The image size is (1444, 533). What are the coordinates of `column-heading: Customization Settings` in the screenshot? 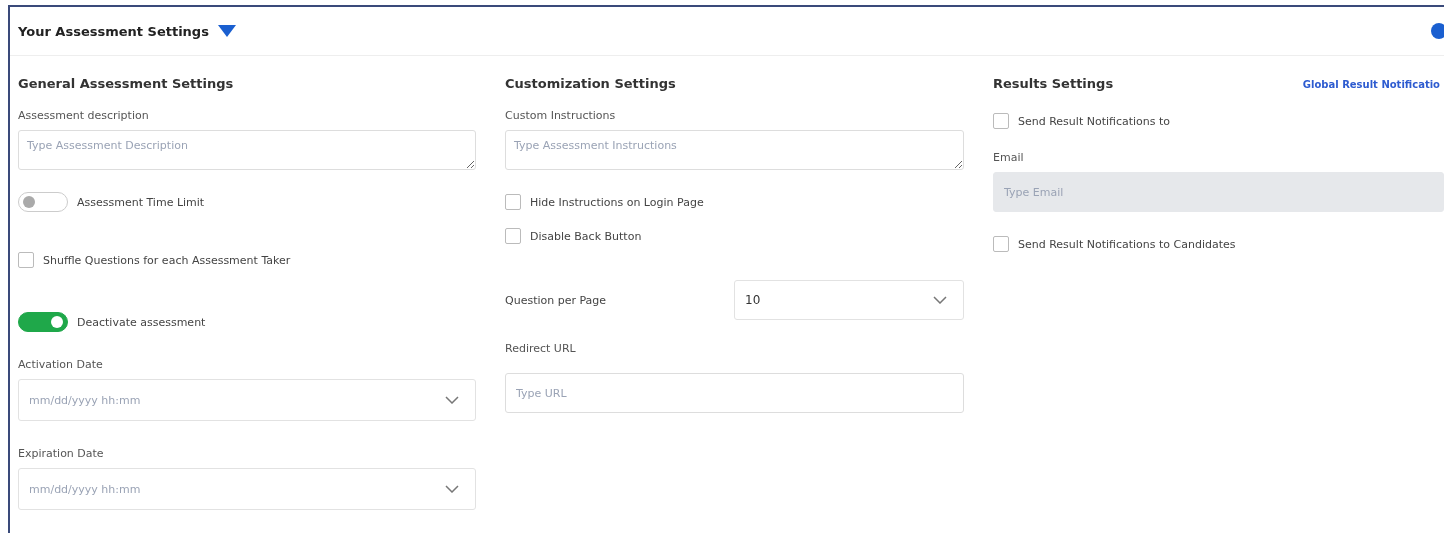 It's located at (591, 83).